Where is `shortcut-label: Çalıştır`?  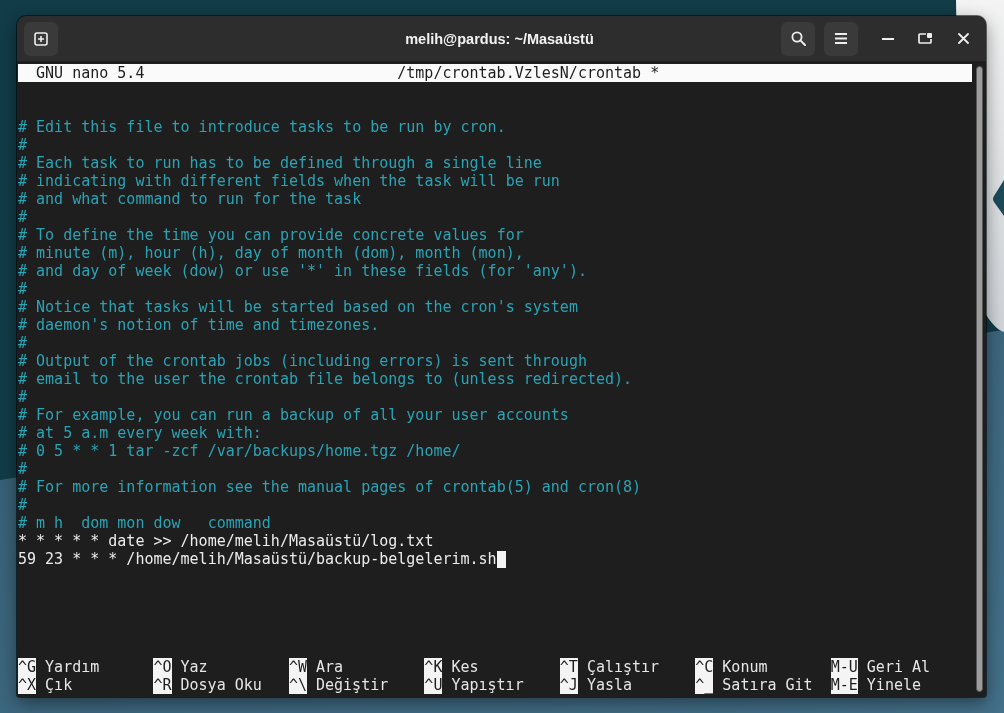 shortcut-label: Çalıştır is located at coordinates (623, 667).